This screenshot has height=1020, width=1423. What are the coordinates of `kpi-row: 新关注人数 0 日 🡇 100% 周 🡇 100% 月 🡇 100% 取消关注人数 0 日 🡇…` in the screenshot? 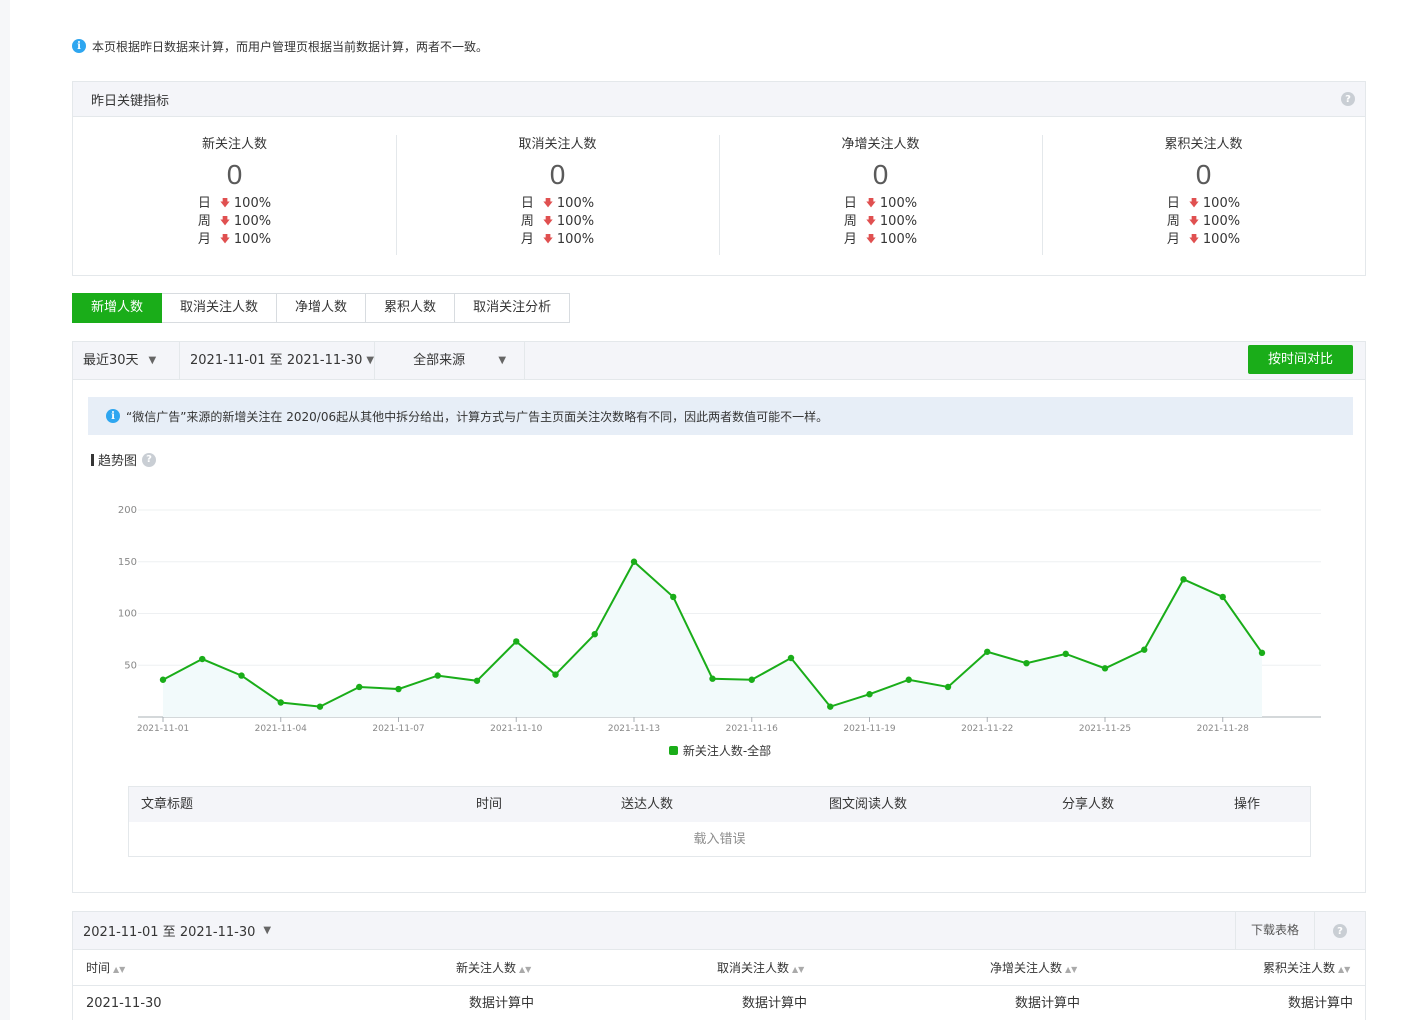 It's located at (719, 196).